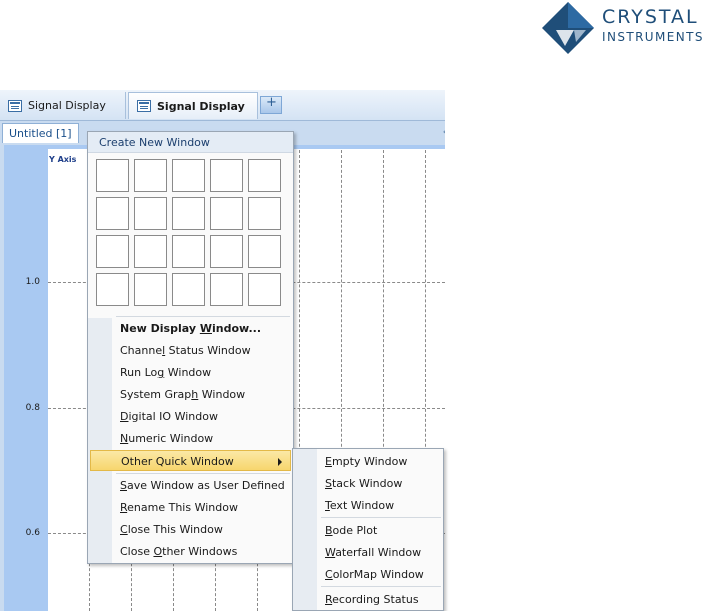 This screenshot has height=611, width=712. Describe the element at coordinates (368, 461) in the screenshot. I see `submenu-item-empty-window: Empty Window` at that location.